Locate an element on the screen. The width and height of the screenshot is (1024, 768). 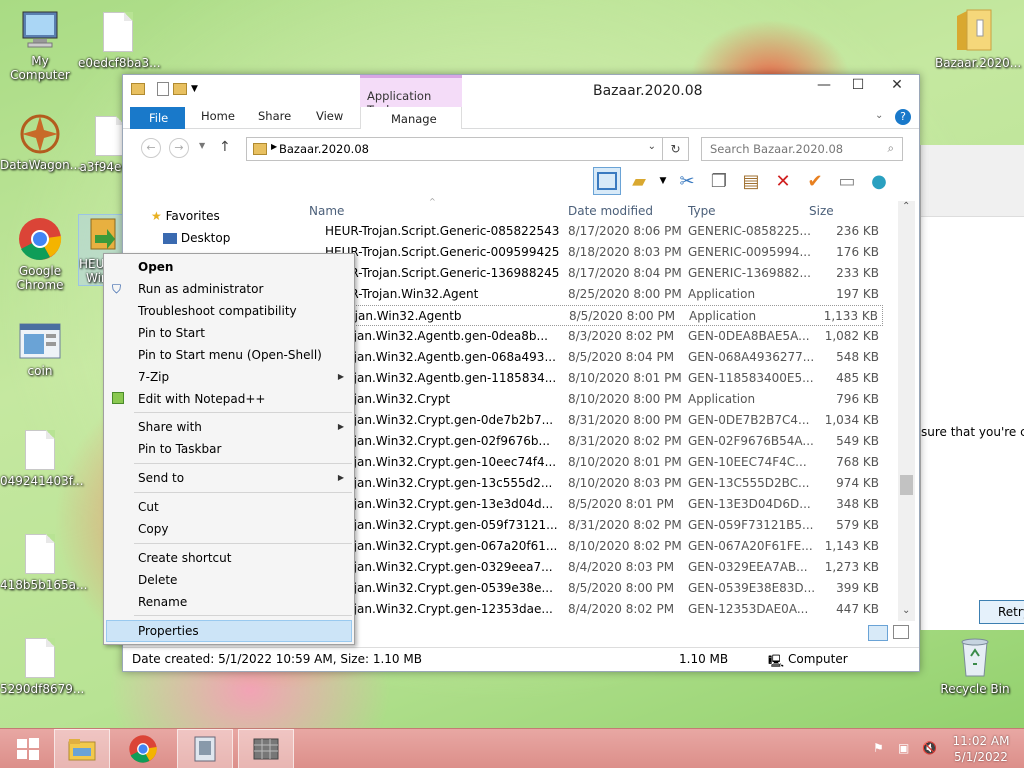
column-size: Size is located at coordinates (821, 211).